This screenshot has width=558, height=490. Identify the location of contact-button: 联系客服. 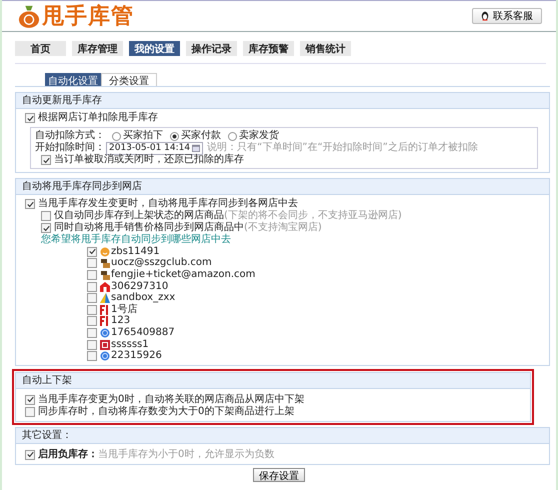
(507, 16).